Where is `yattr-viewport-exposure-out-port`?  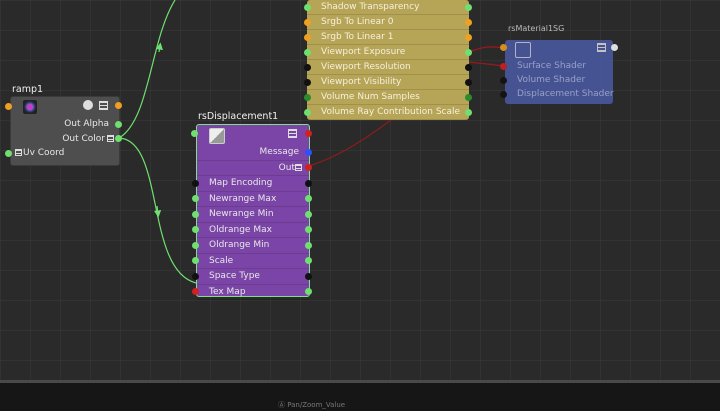 yattr-viewport-exposure-out-port is located at coordinates (468, 52).